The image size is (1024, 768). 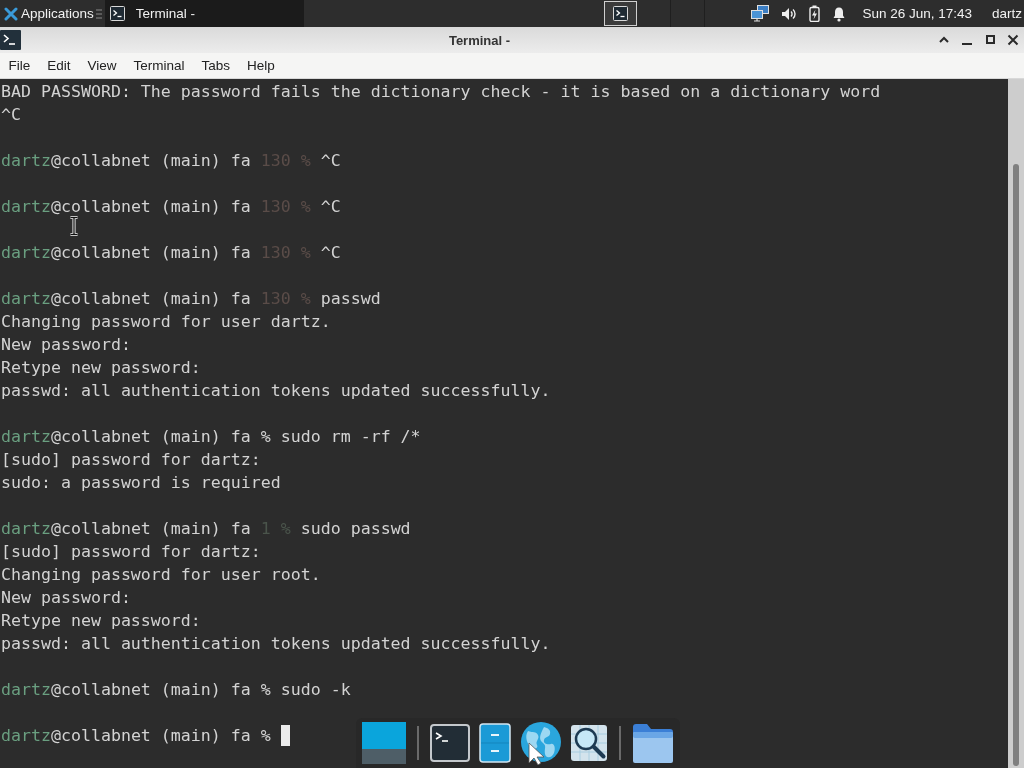 I want to click on scrollbar-track, so click(x=1016, y=423).